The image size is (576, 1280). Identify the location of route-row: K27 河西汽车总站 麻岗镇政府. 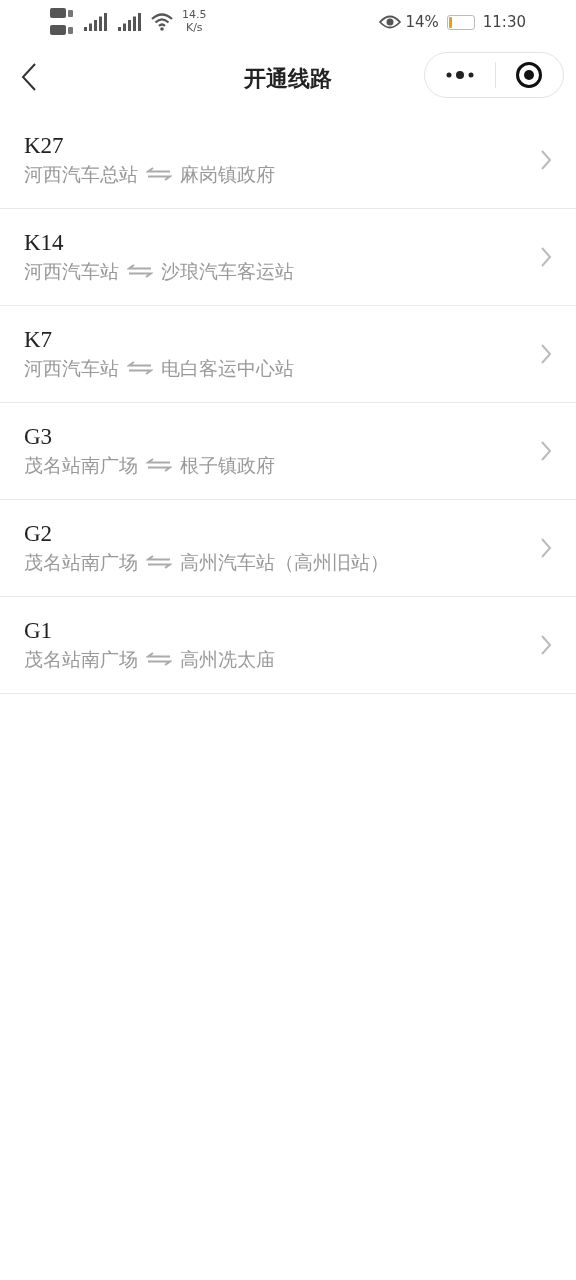
(288, 160).